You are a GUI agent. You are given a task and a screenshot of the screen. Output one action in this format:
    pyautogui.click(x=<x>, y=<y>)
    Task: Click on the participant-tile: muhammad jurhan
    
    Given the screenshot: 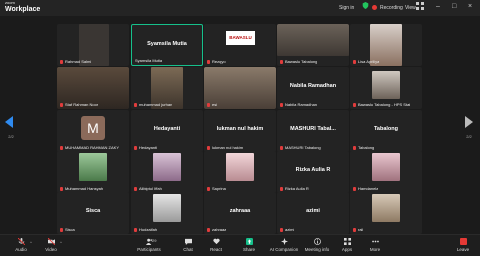 What is the action you would take?
    pyautogui.click(x=167, y=88)
    